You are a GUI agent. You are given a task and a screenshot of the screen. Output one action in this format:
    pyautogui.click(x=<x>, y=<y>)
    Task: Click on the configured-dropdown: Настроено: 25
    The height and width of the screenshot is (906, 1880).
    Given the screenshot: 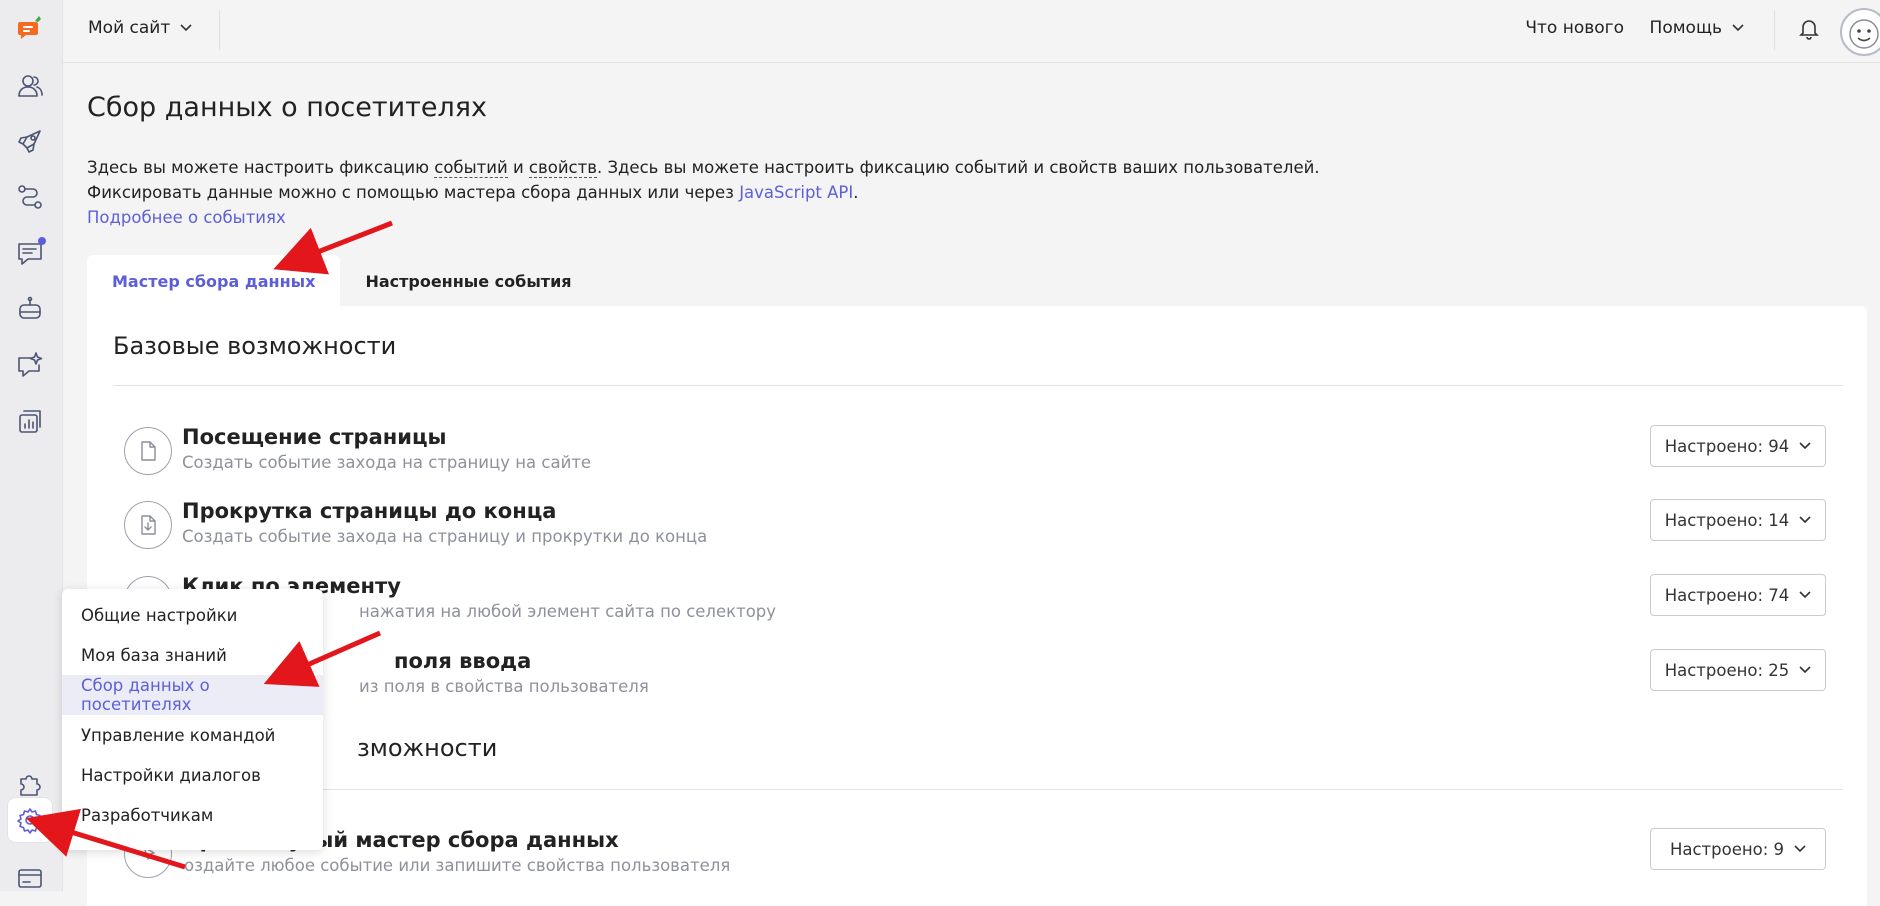 What is the action you would take?
    pyautogui.click(x=1738, y=670)
    